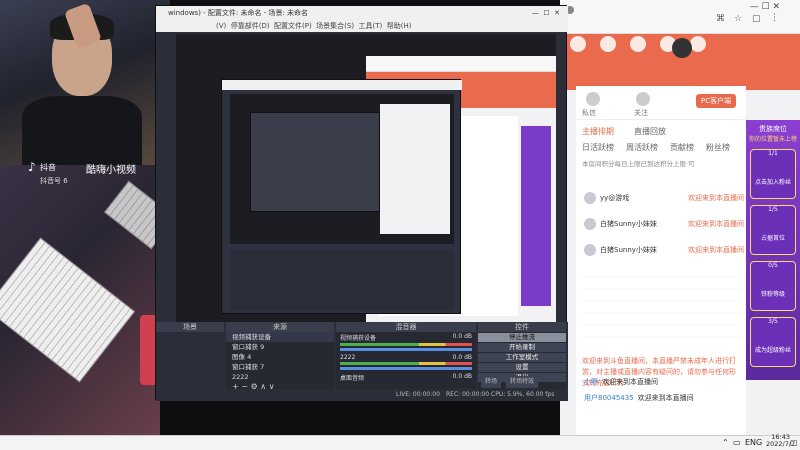 The image size is (800, 450). I want to click on dock-title: 混音器, so click(406, 327).